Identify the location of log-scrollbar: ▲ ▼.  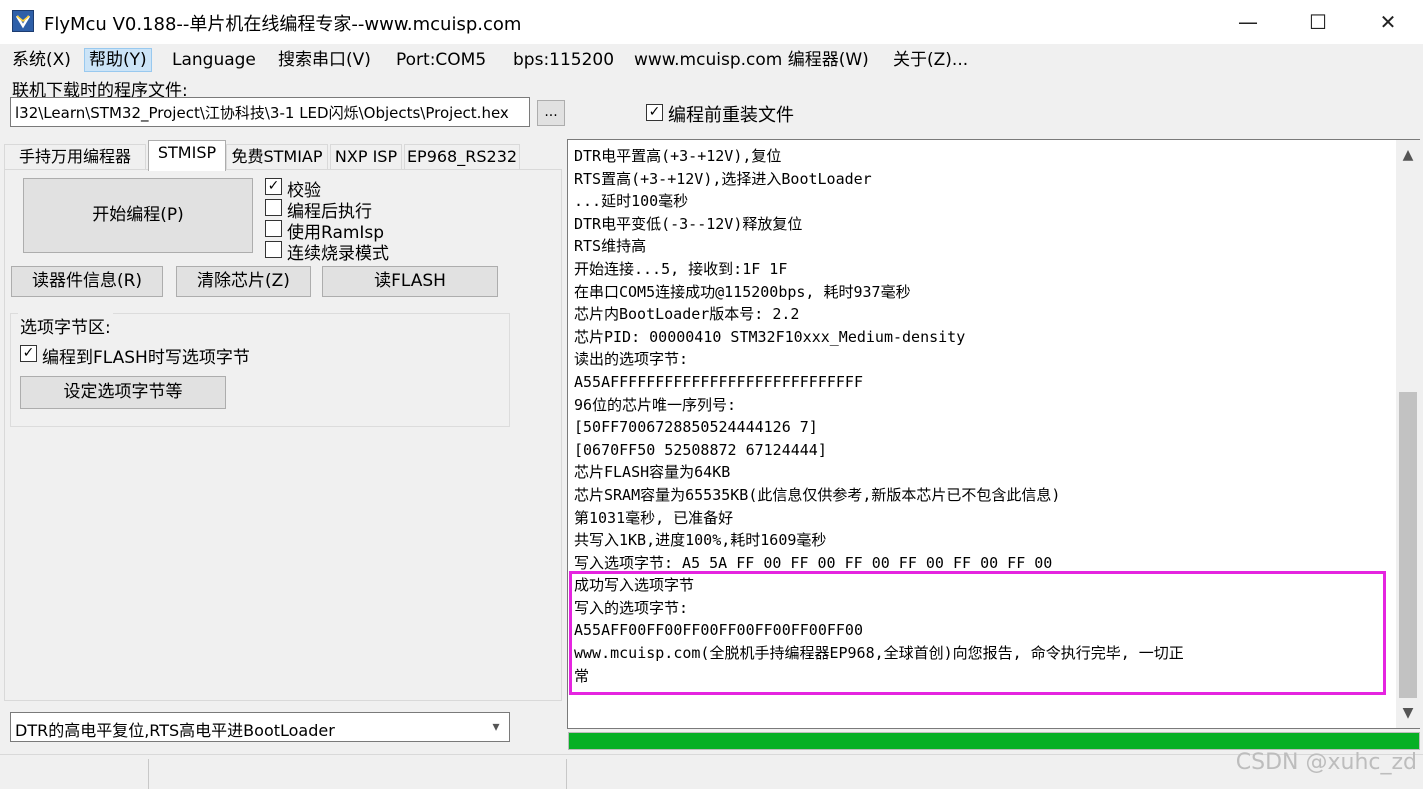
(1408, 434).